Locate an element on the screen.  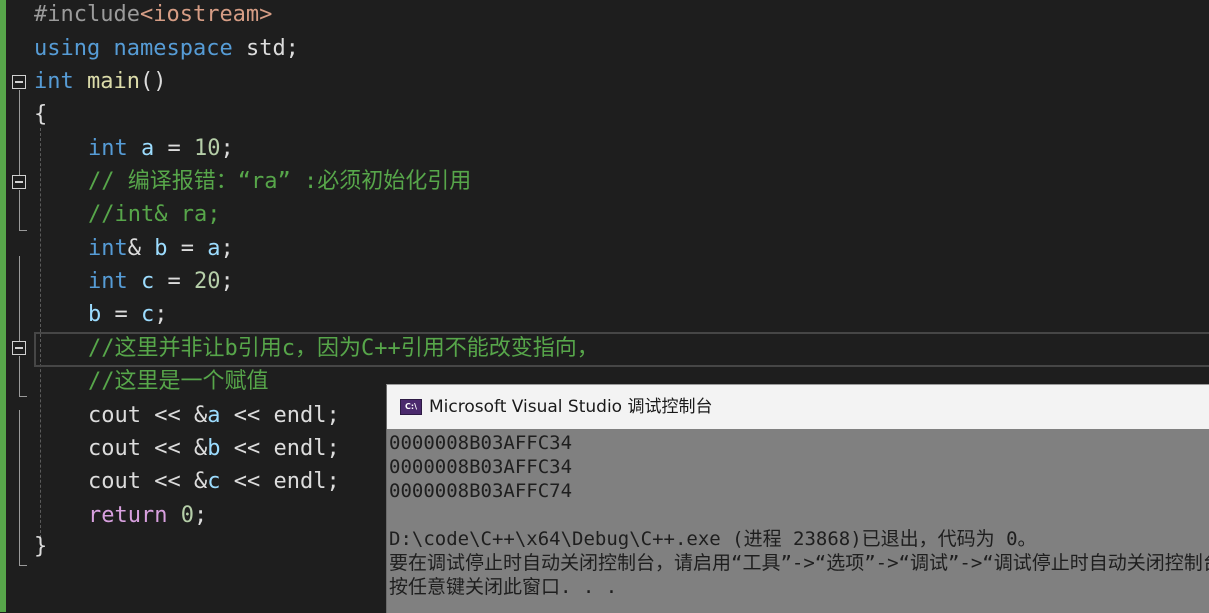
brace: } is located at coordinates (41, 546).